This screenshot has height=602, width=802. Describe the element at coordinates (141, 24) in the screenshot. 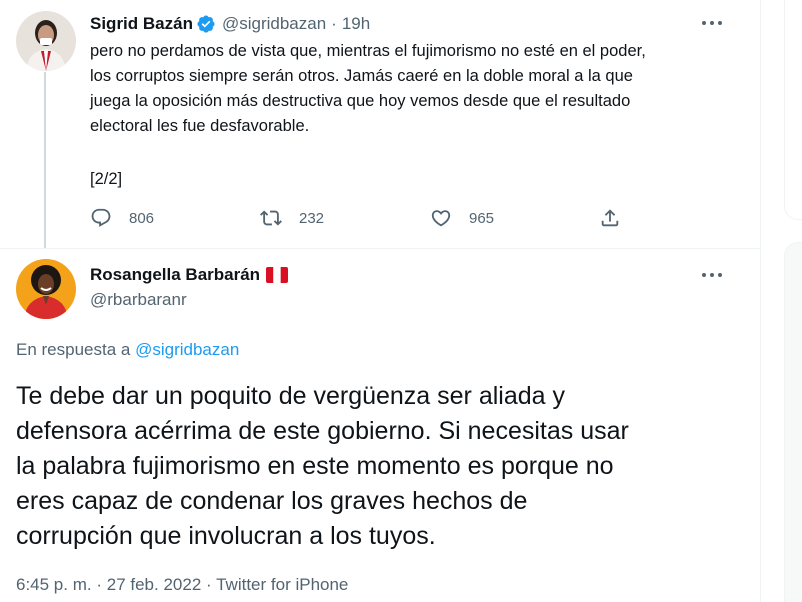

I see `tweet1-author-name: Sigrid Bazán` at that location.